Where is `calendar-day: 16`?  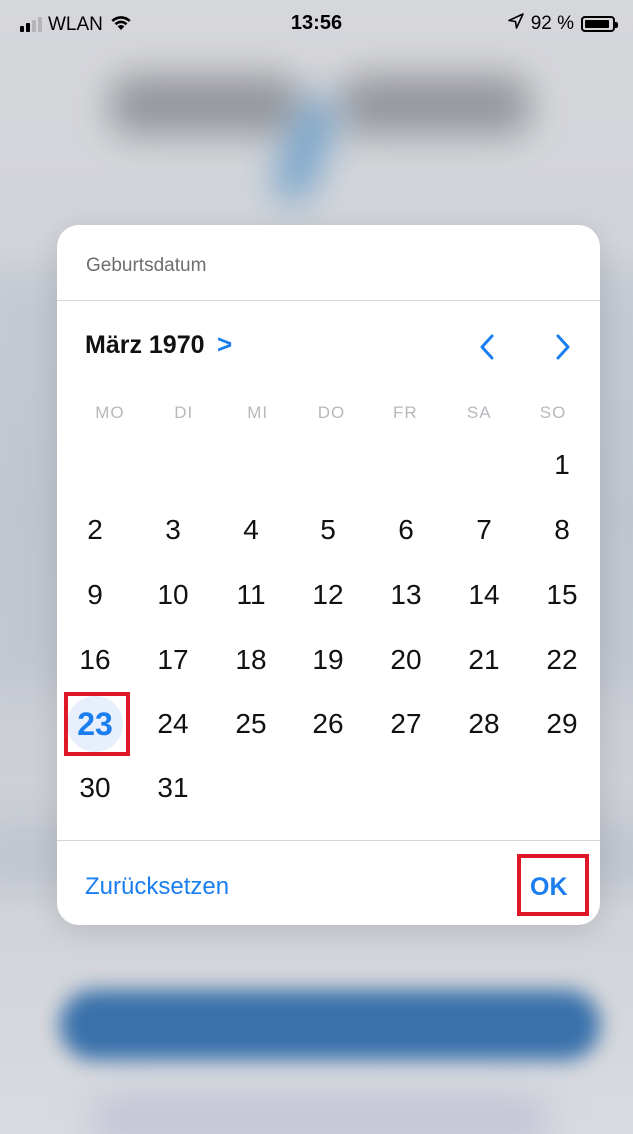 calendar-day: 16 is located at coordinates (95, 660).